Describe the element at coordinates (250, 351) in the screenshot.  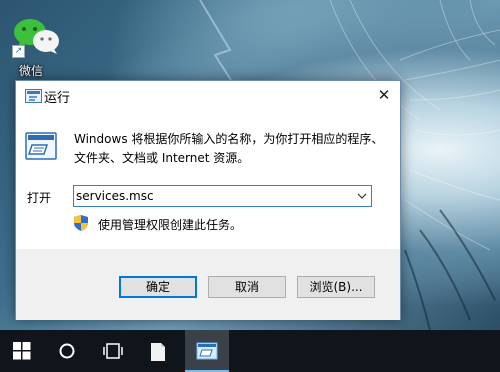
I see `taskbar` at that location.